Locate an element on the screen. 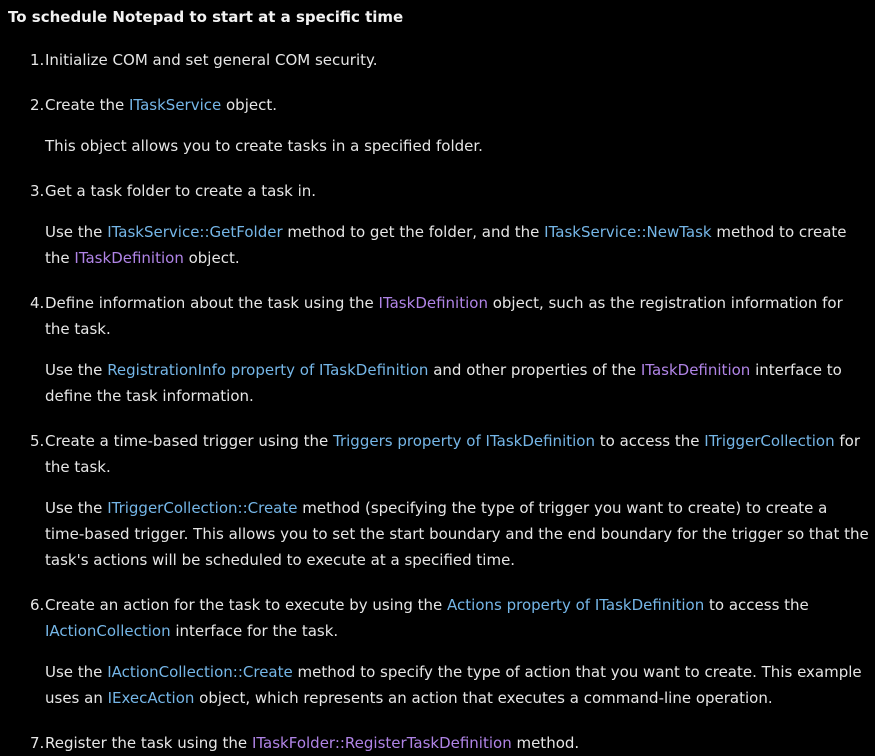  step-number: 3. is located at coordinates (37, 191).